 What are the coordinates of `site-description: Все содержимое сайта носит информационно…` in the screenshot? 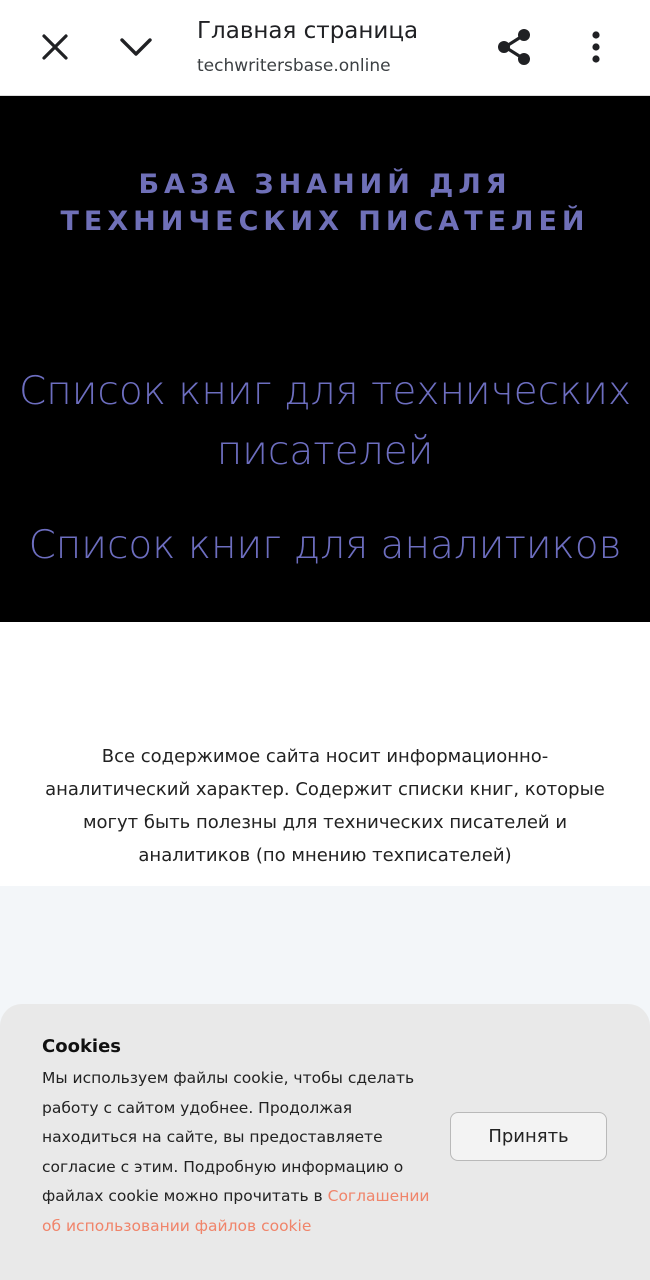 It's located at (325, 806).